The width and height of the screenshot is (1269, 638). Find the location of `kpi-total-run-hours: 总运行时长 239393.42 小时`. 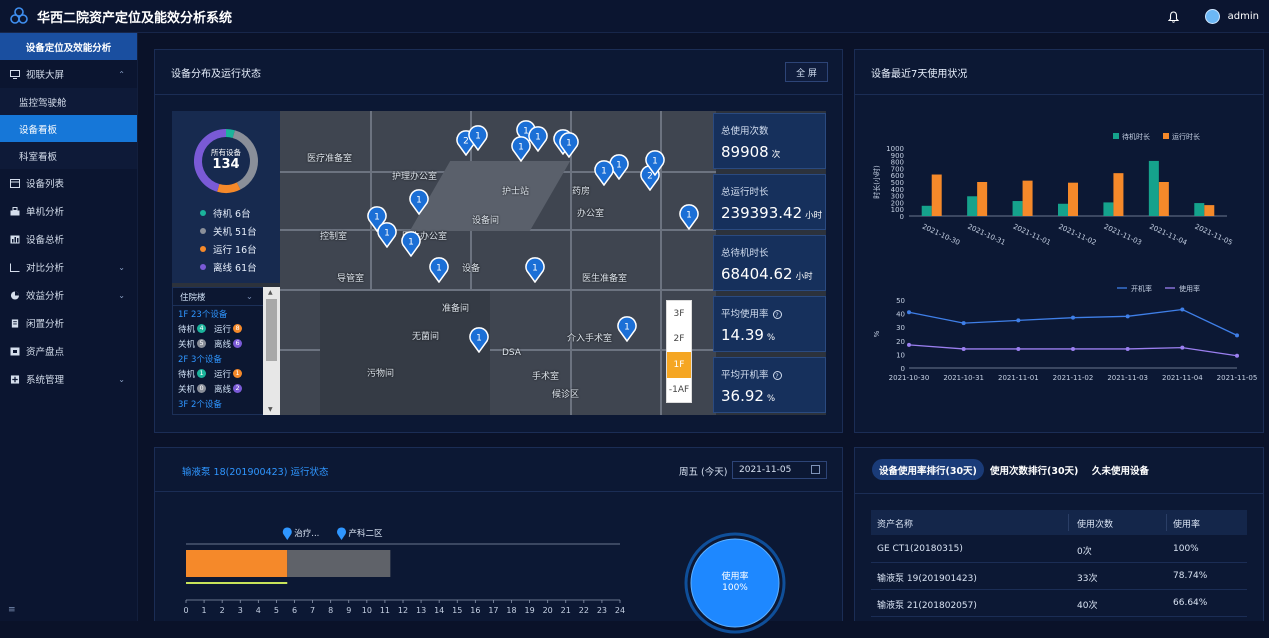

kpi-total-run-hours: 总运行时长 239393.42 小时 is located at coordinates (769, 202).